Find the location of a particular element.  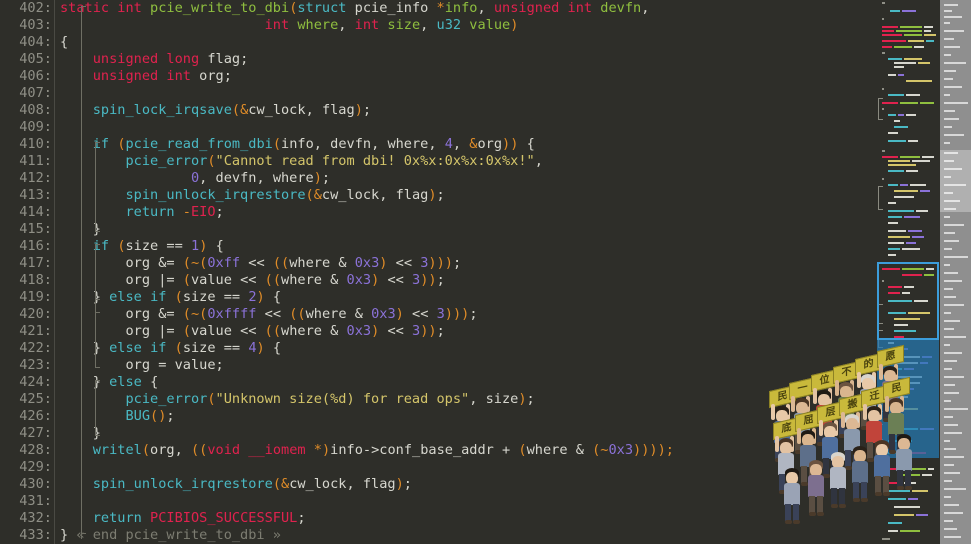

code-line: 409: is located at coordinates (438, 127).